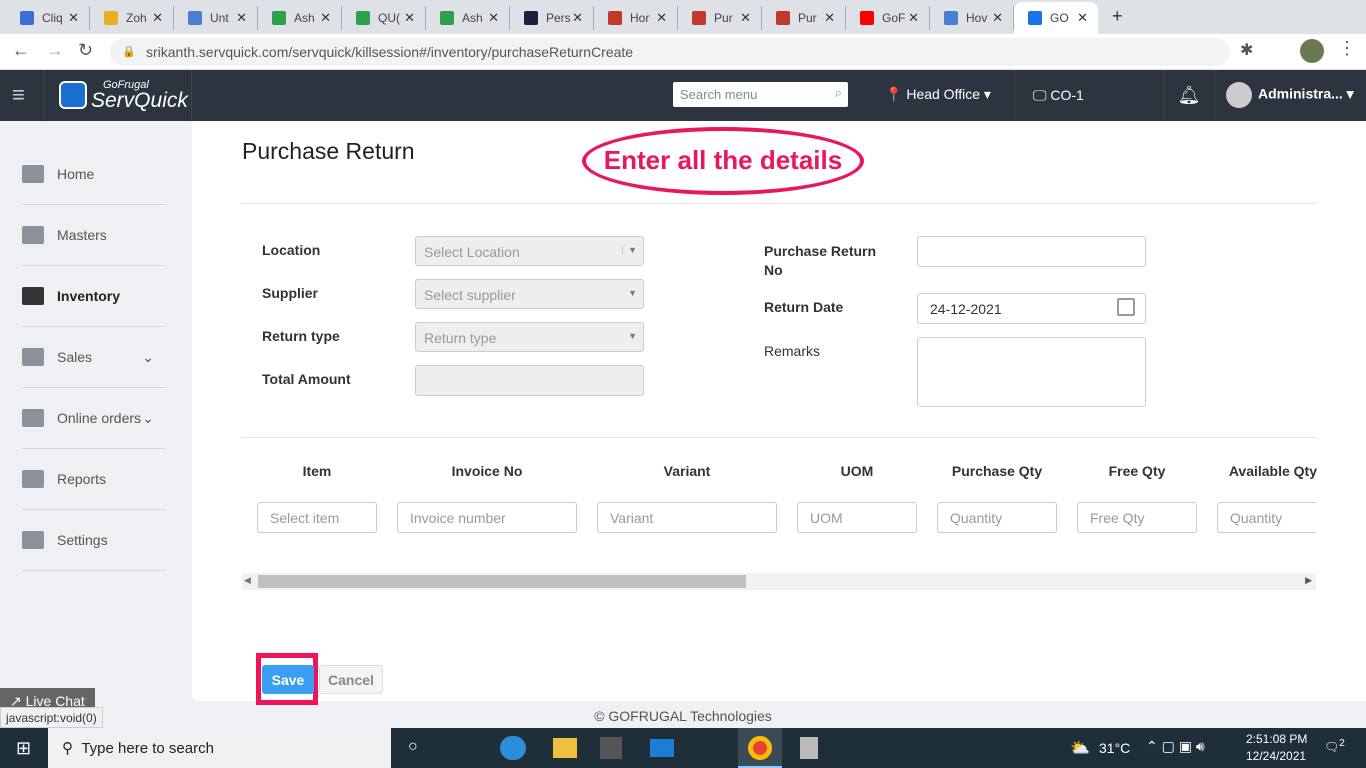 This screenshot has width=1366, height=768. What do you see at coordinates (73, 95) in the screenshot?
I see `clock-logo-icon` at bounding box center [73, 95].